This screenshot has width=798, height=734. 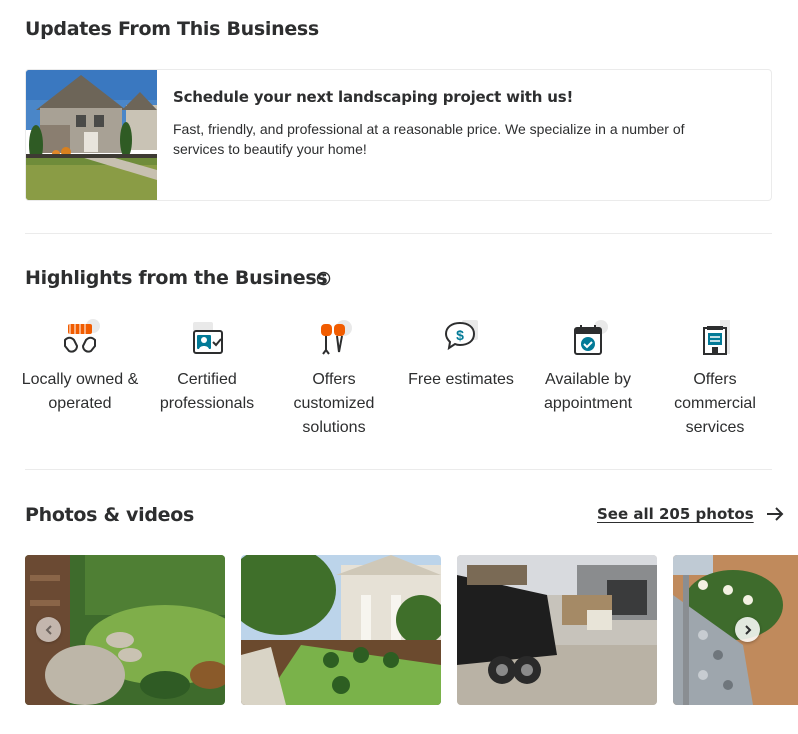 What do you see at coordinates (91, 135) in the screenshot?
I see `update-image` at bounding box center [91, 135].